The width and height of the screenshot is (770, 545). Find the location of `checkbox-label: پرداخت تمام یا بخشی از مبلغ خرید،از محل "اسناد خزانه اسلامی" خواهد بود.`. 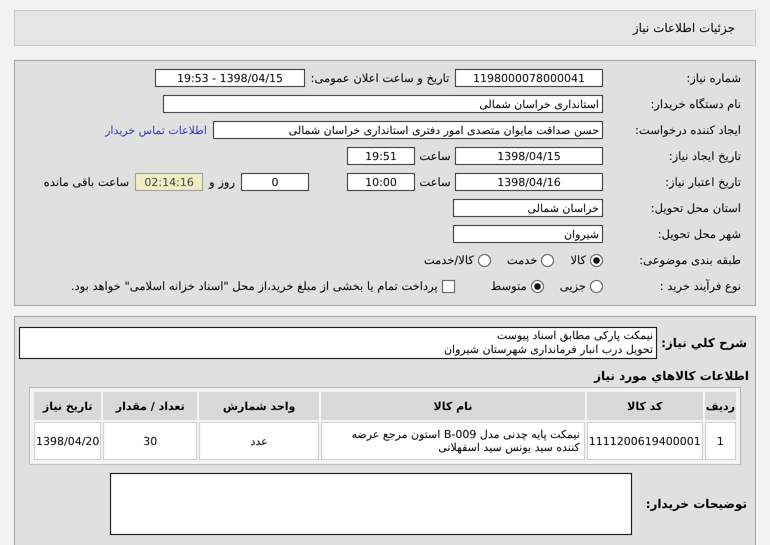

checkbox-label: پرداخت تمام یا بخشی از مبلغ خرید،از محل "اسناد خزانه اسلامی" خواهد بود. is located at coordinates (254, 286).